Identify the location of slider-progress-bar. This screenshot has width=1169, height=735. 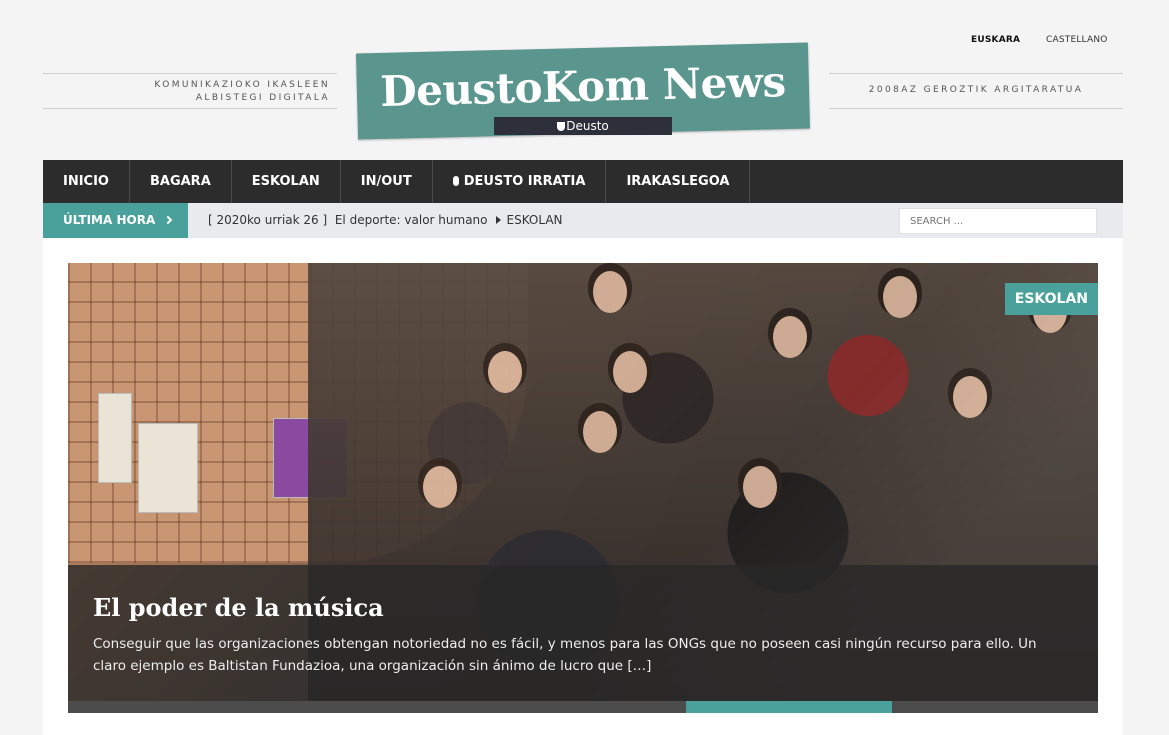
(583, 707).